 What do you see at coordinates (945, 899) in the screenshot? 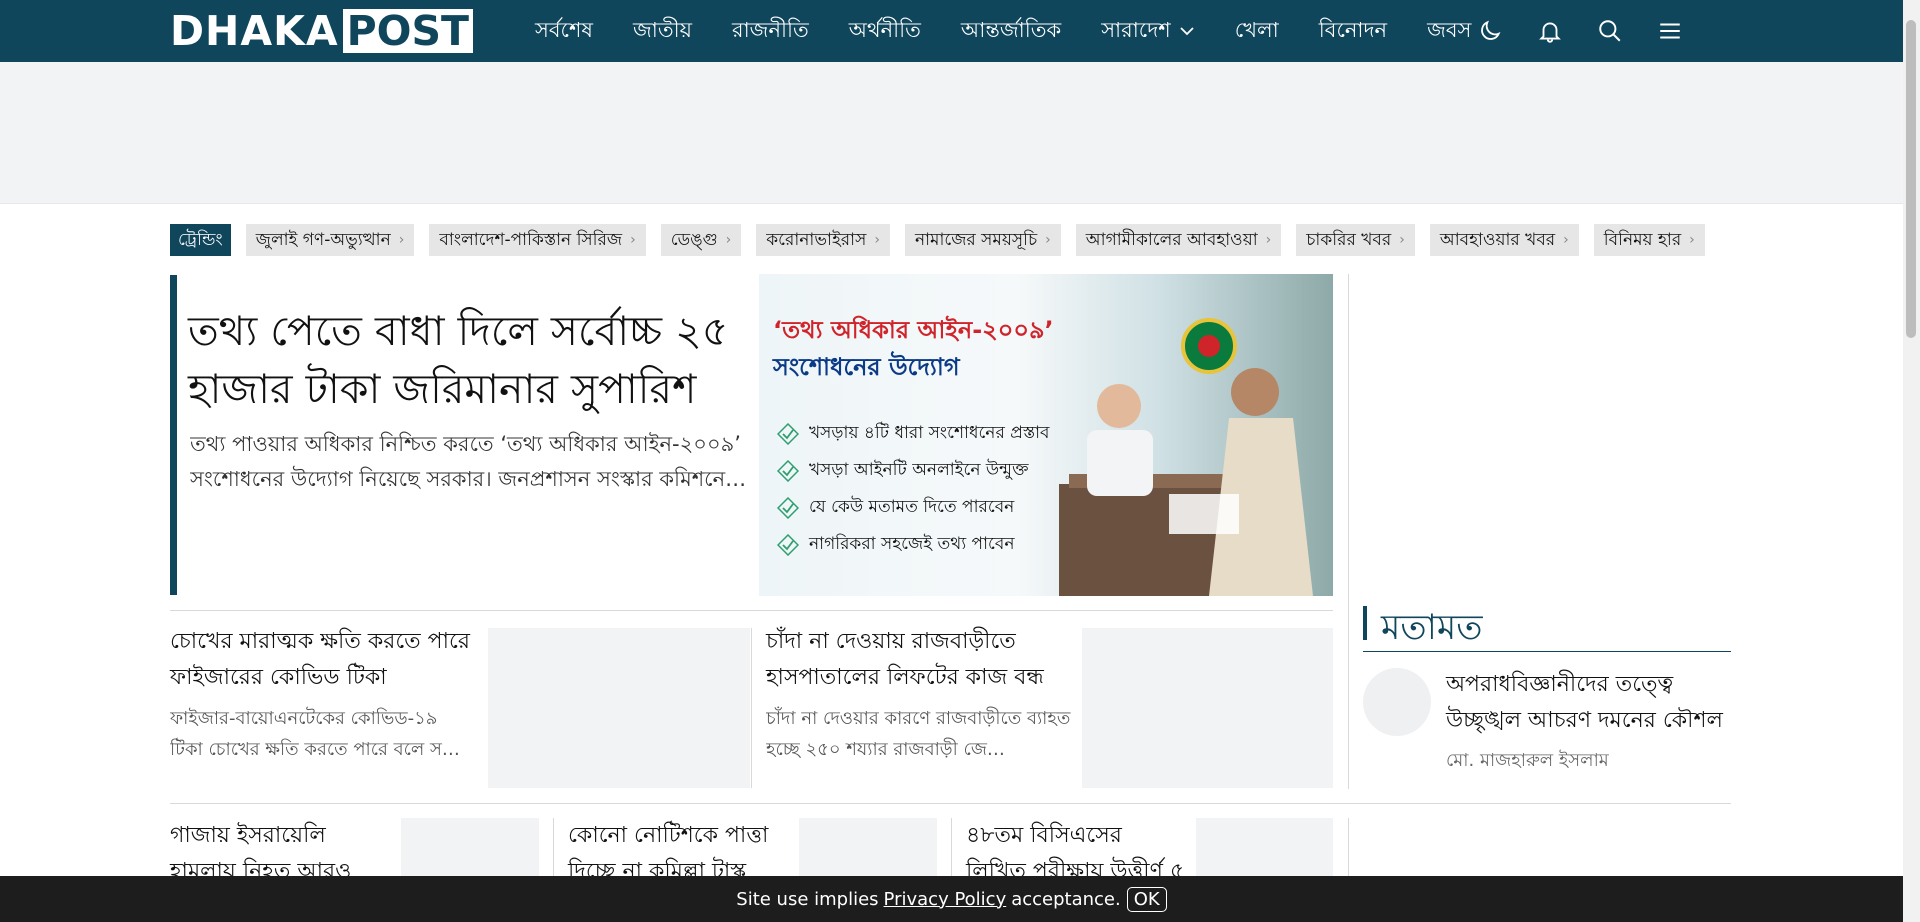
I see `privacy-policy-link: Privacy Policy` at bounding box center [945, 899].